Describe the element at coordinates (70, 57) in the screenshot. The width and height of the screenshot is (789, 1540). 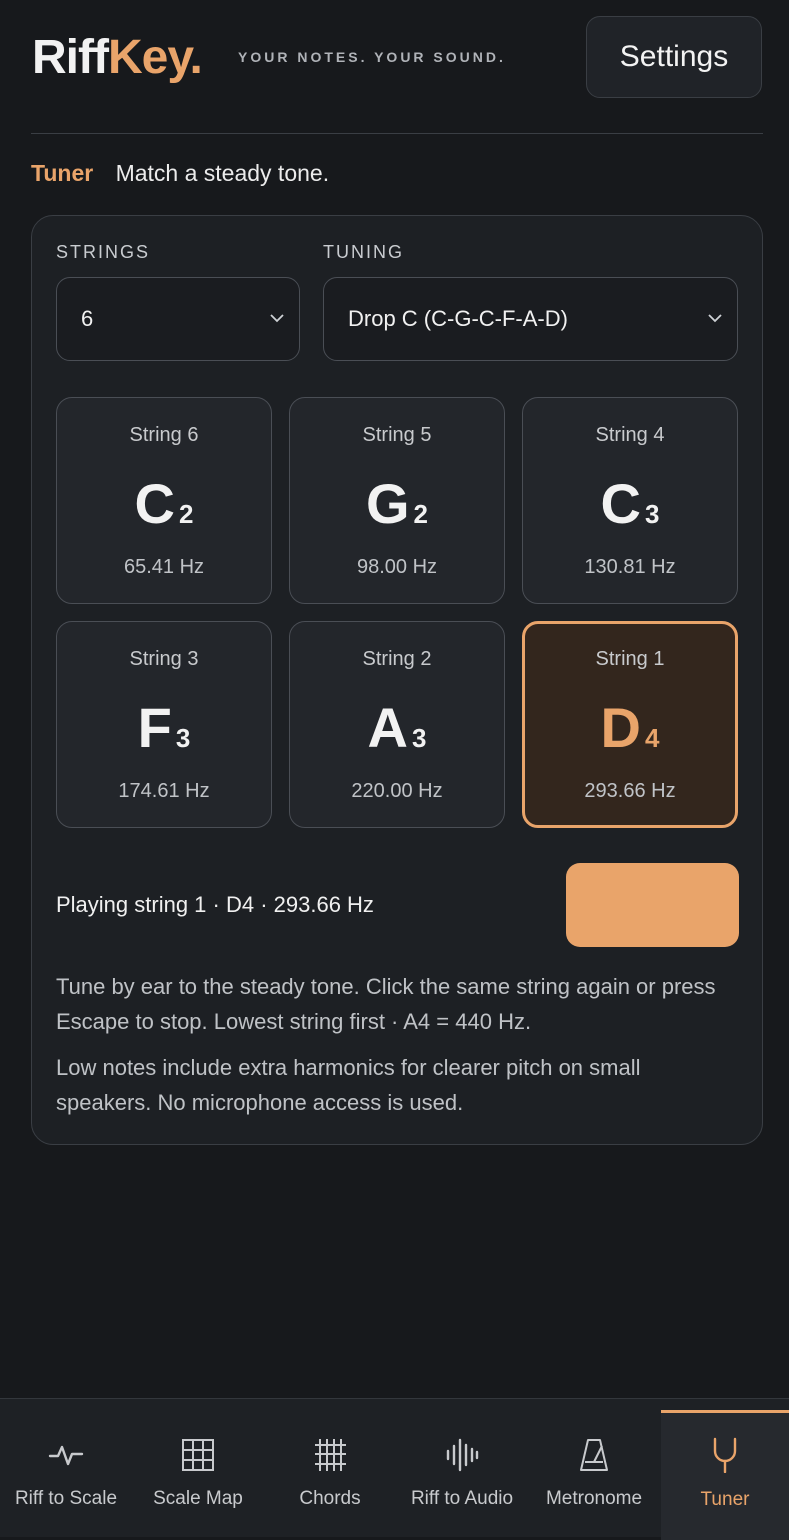
I see `logo-riff: Riff` at that location.